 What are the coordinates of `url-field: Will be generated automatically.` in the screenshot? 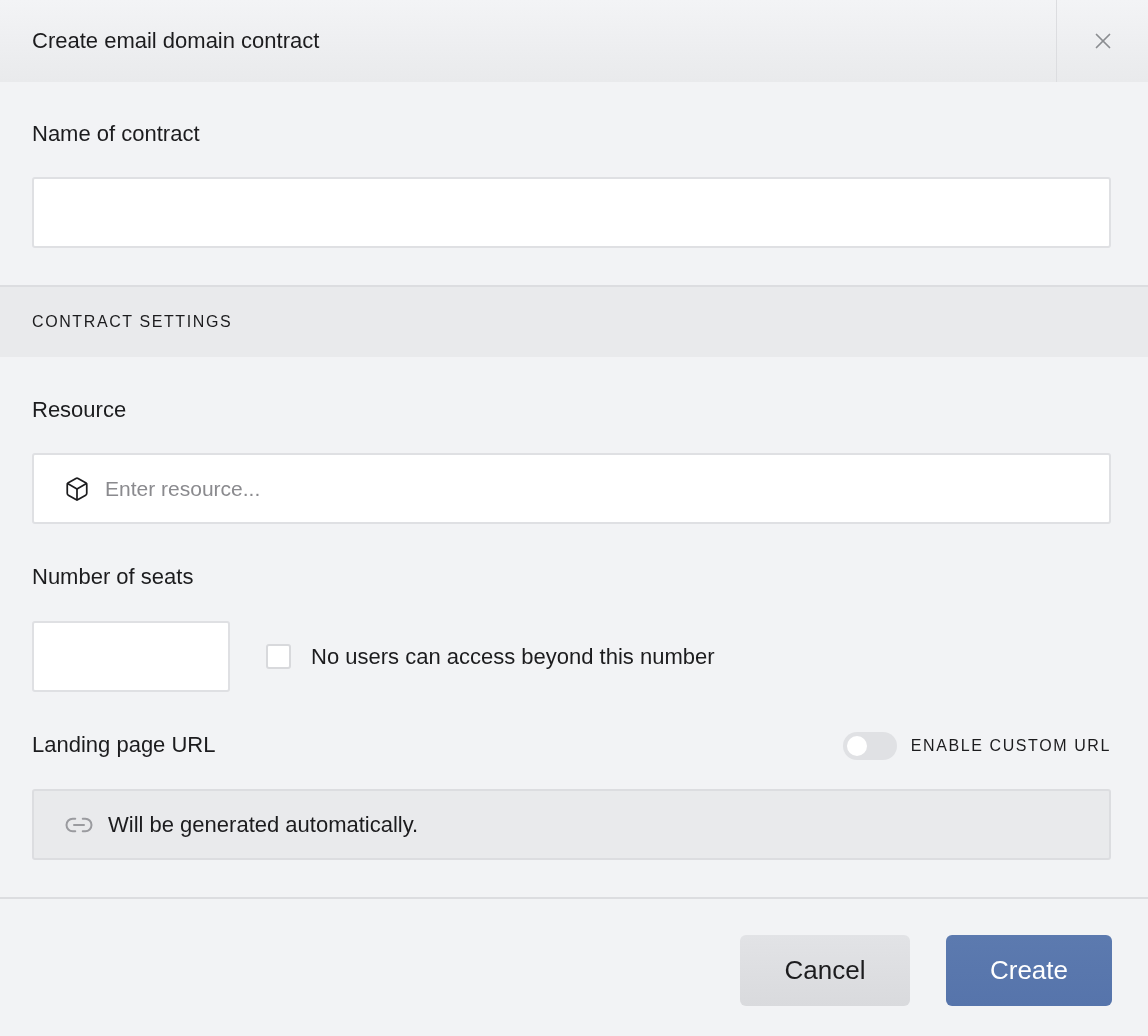 It's located at (571, 824).